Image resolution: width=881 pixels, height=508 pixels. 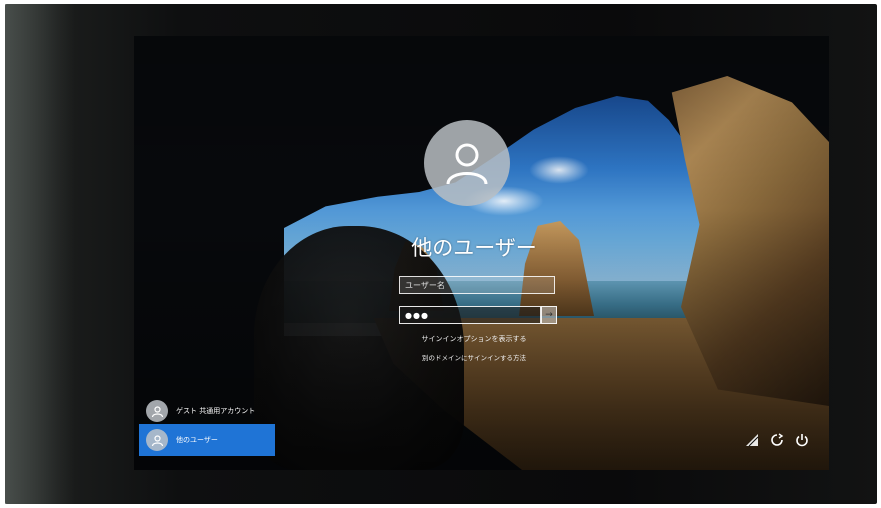 I want to click on user-tile-label: 他のユーザー, so click(x=197, y=440).